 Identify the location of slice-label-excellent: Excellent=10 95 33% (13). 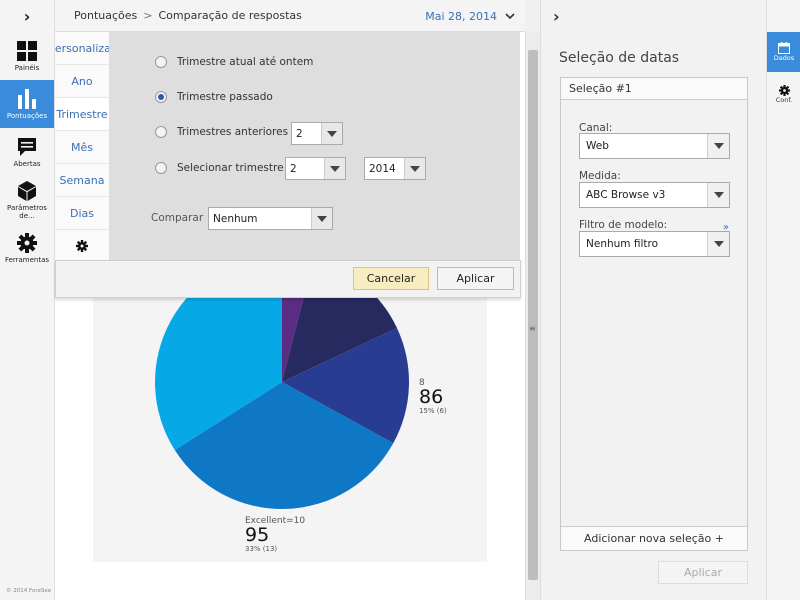
(275, 534).